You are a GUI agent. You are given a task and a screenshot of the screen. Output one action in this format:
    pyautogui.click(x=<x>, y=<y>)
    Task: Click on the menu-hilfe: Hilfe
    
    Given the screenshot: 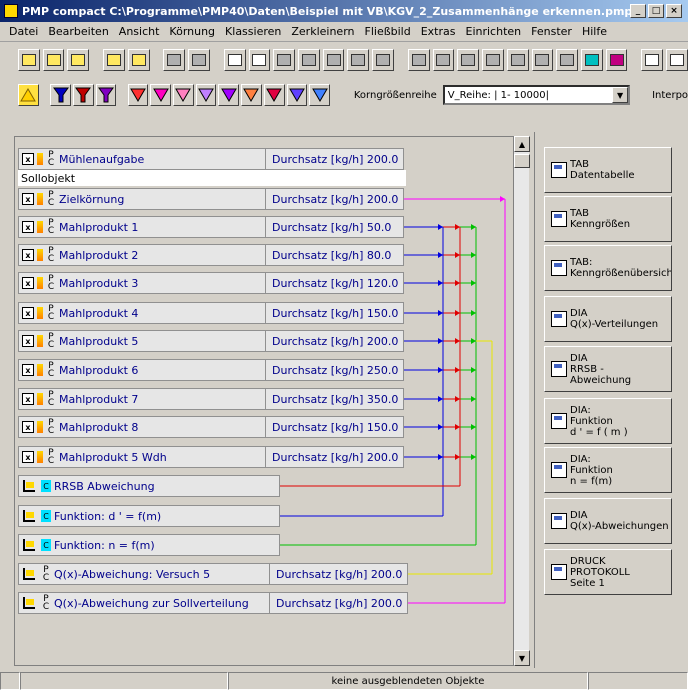 What is the action you would take?
    pyautogui.click(x=594, y=31)
    